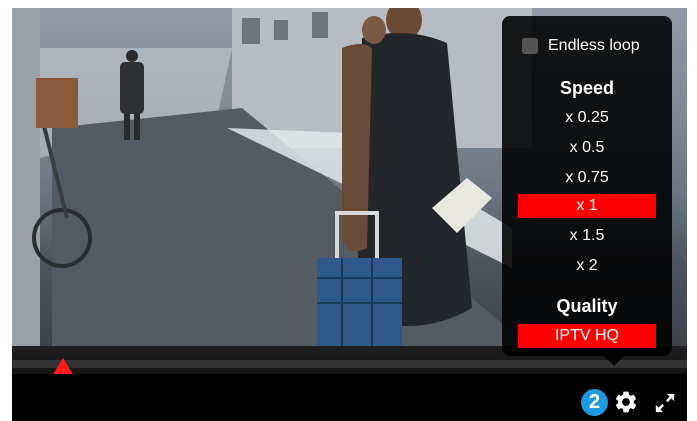 Image resolution: width=697 pixels, height=421 pixels. I want to click on wall-left, so click(26, 178).